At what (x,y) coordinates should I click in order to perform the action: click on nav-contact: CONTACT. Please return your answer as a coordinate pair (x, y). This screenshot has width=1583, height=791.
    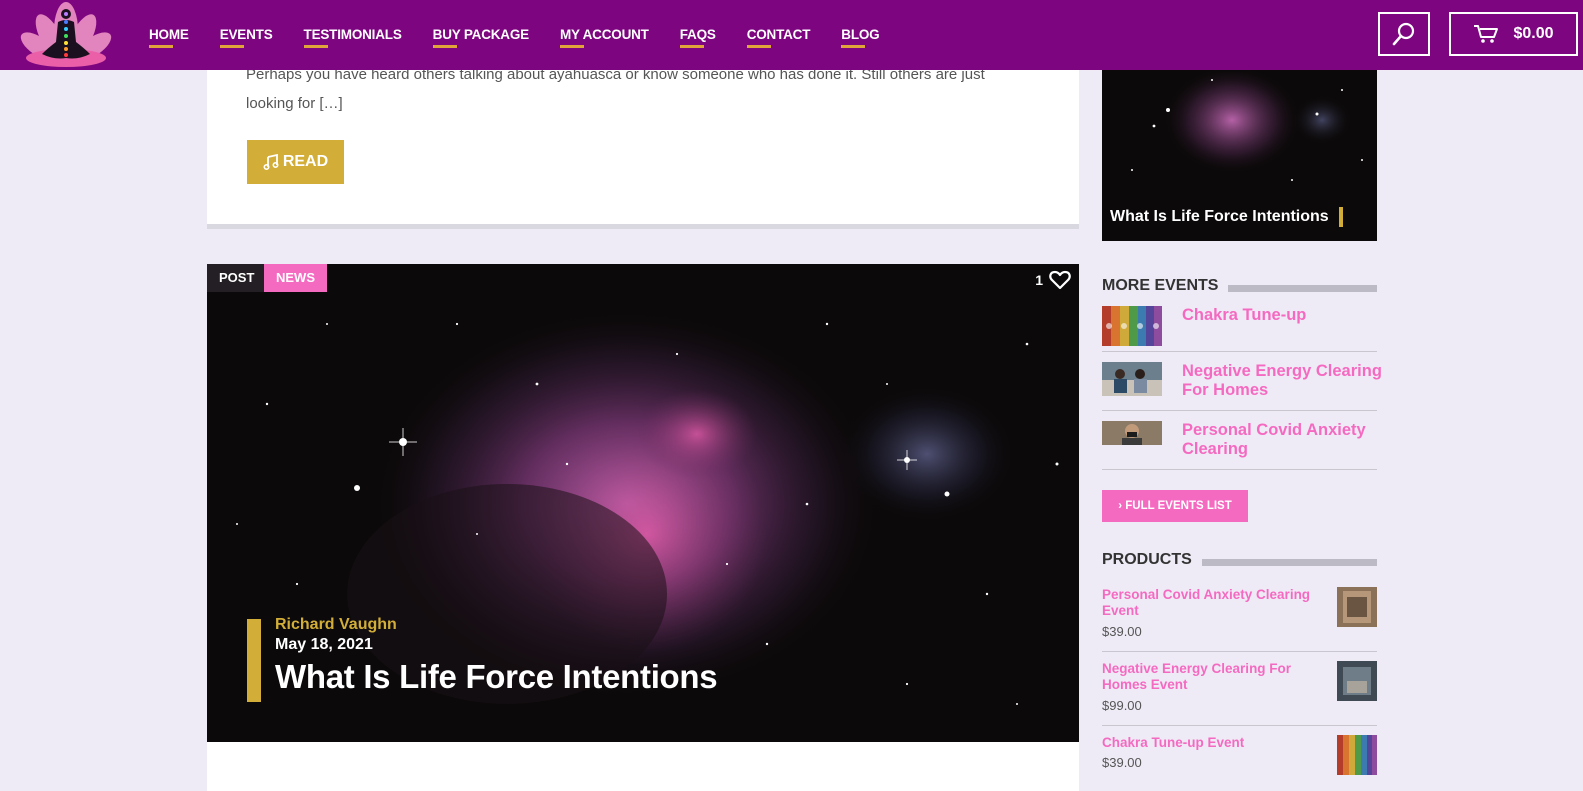
    Looking at the image, I should click on (778, 37).